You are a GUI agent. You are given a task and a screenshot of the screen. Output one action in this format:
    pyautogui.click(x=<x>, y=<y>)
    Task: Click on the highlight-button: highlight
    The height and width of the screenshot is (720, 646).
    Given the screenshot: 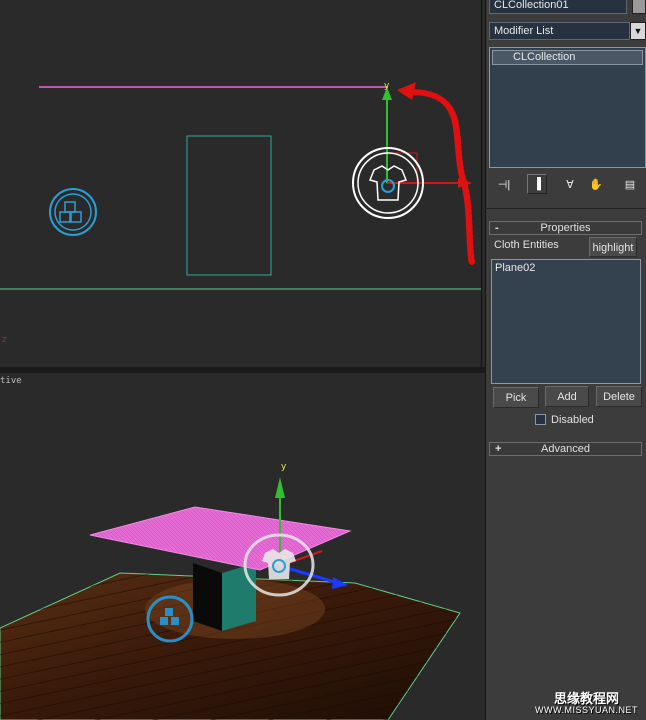 What is the action you would take?
    pyautogui.click(x=613, y=247)
    